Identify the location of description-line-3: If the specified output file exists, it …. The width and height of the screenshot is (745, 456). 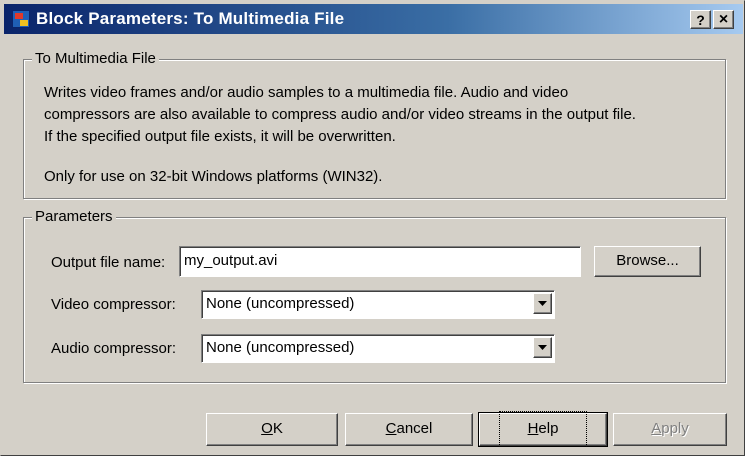
(220, 136).